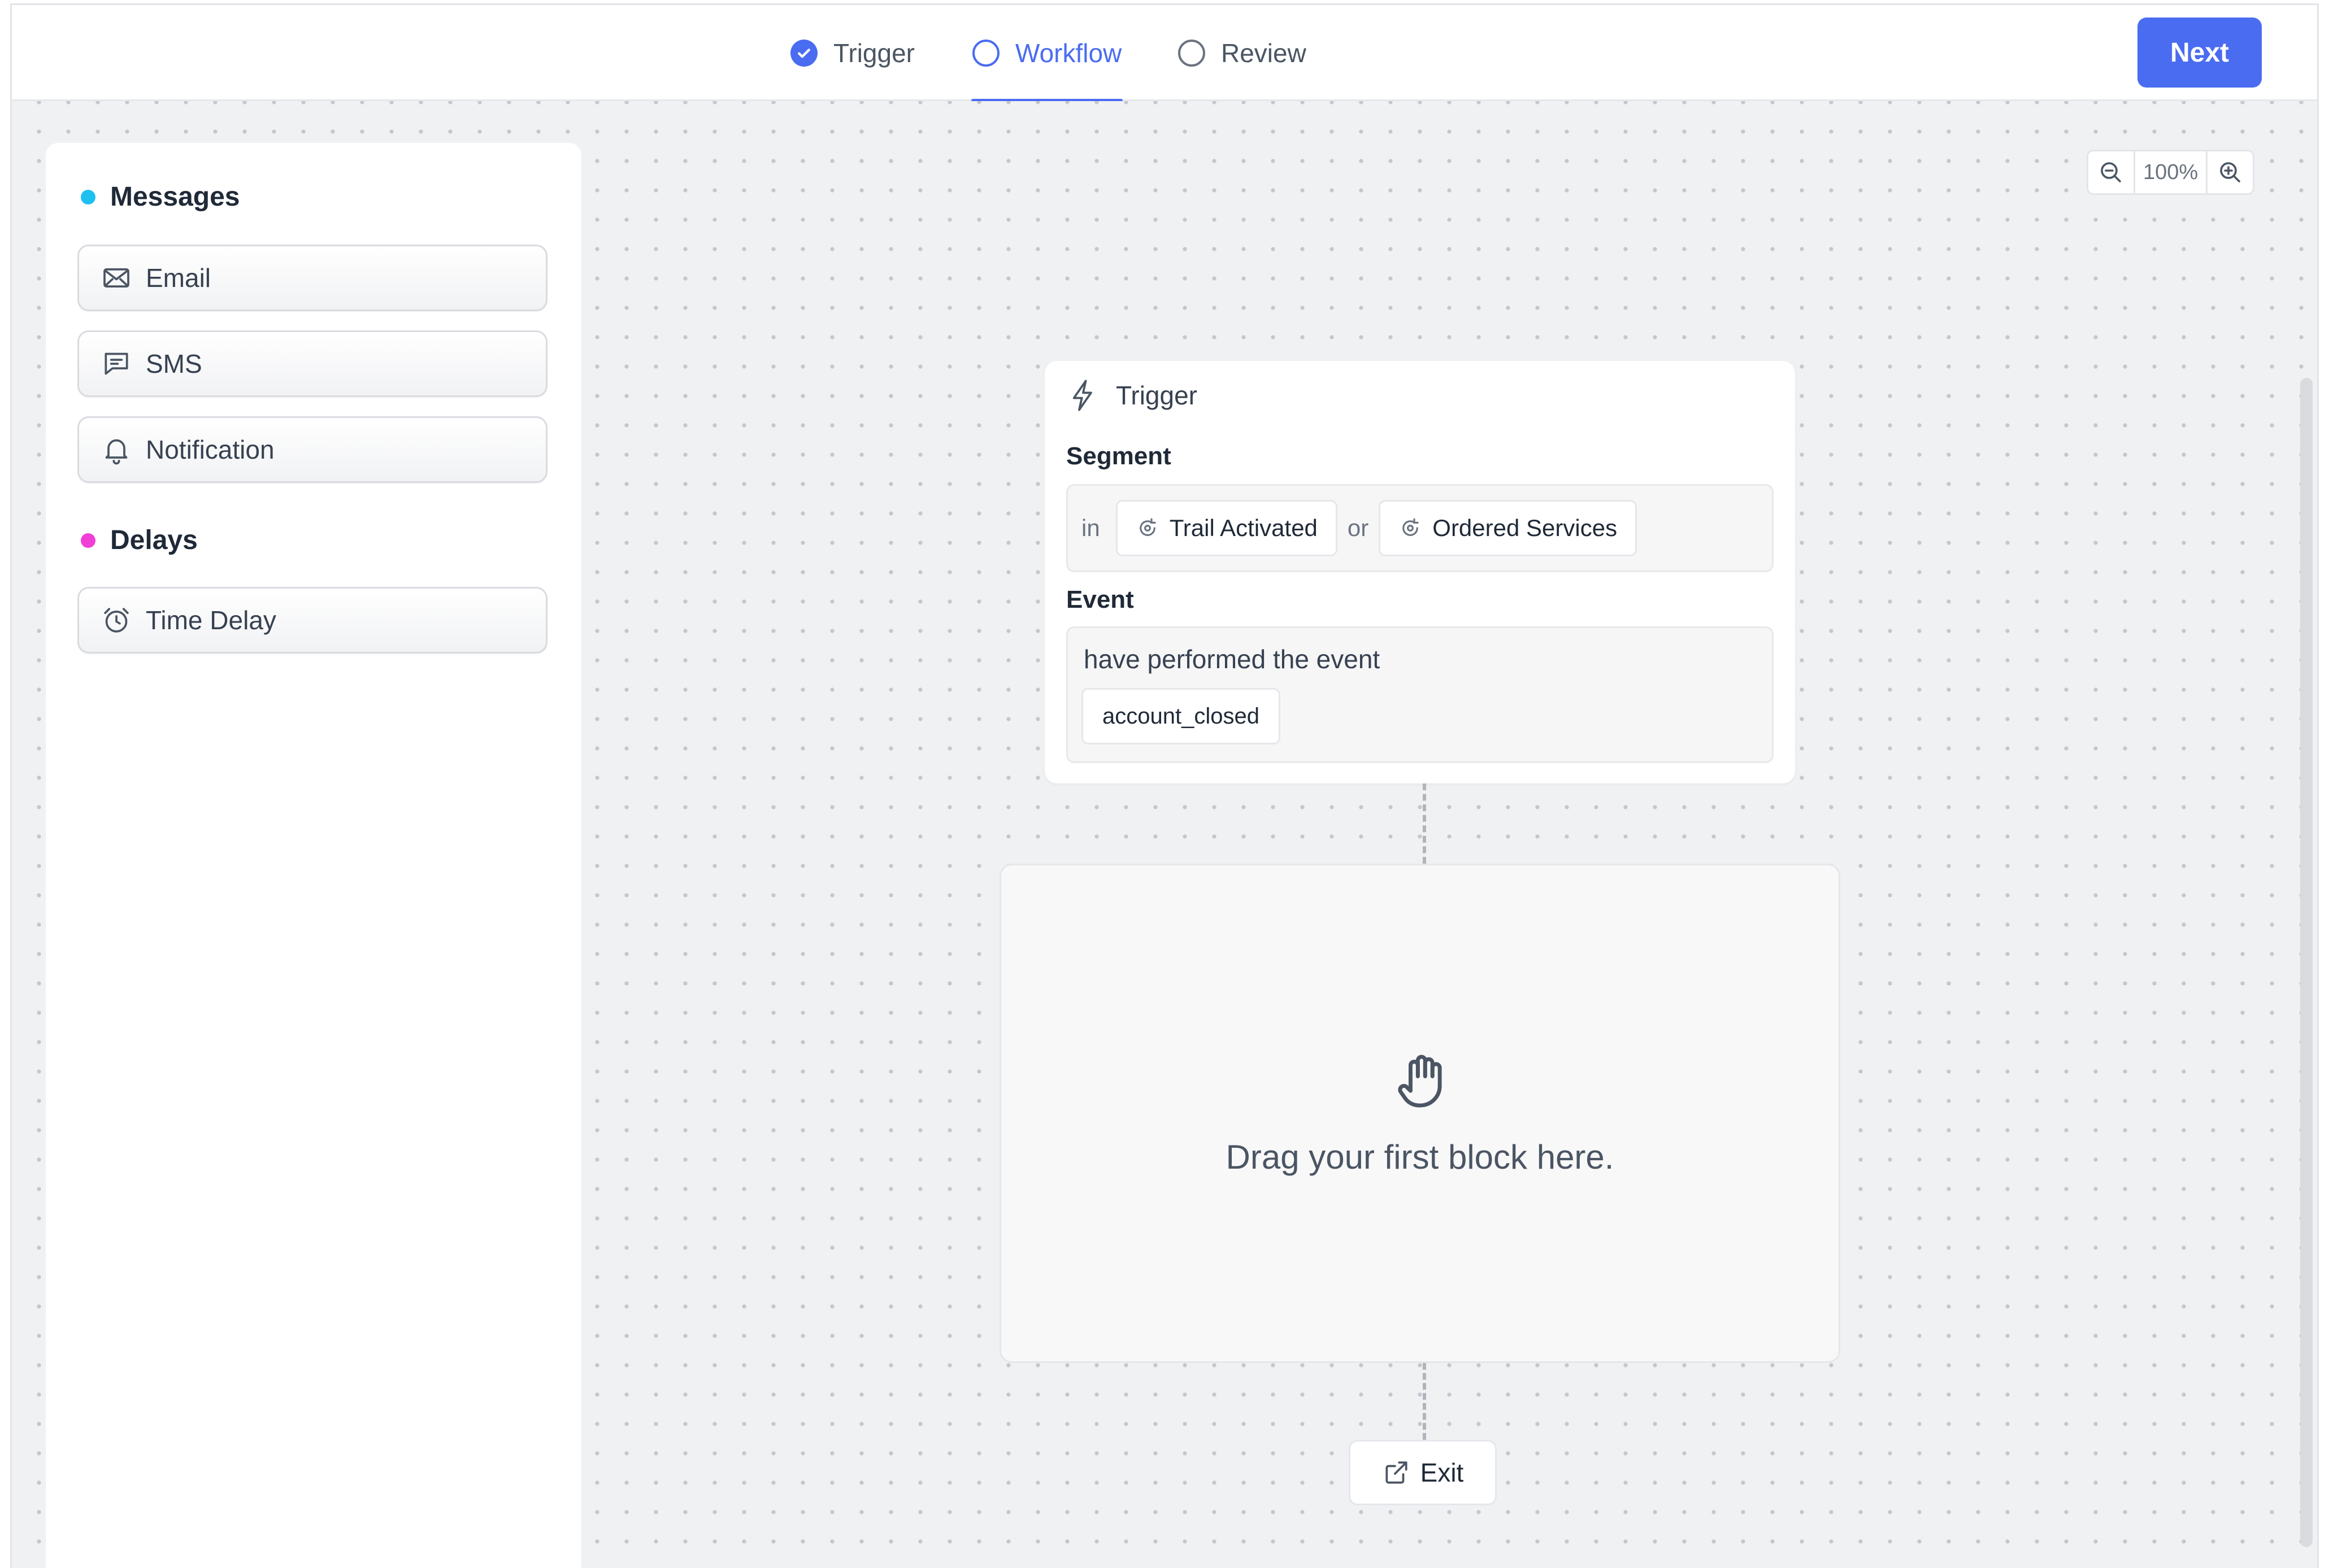 The width and height of the screenshot is (2329, 1568). Describe the element at coordinates (175, 197) in the screenshot. I see `section-messages-title: Messages` at that location.